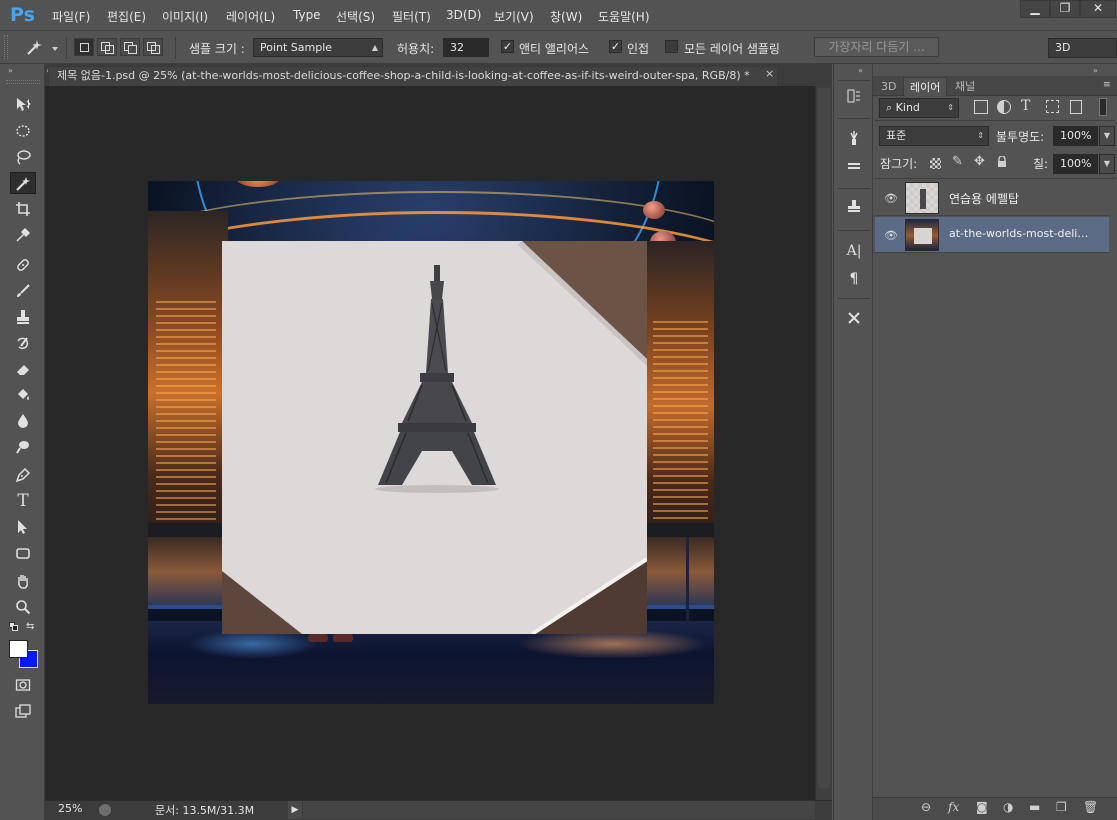 The image size is (1117, 820). Describe the element at coordinates (23, 501) in the screenshot. I see `type-icon: T` at that location.